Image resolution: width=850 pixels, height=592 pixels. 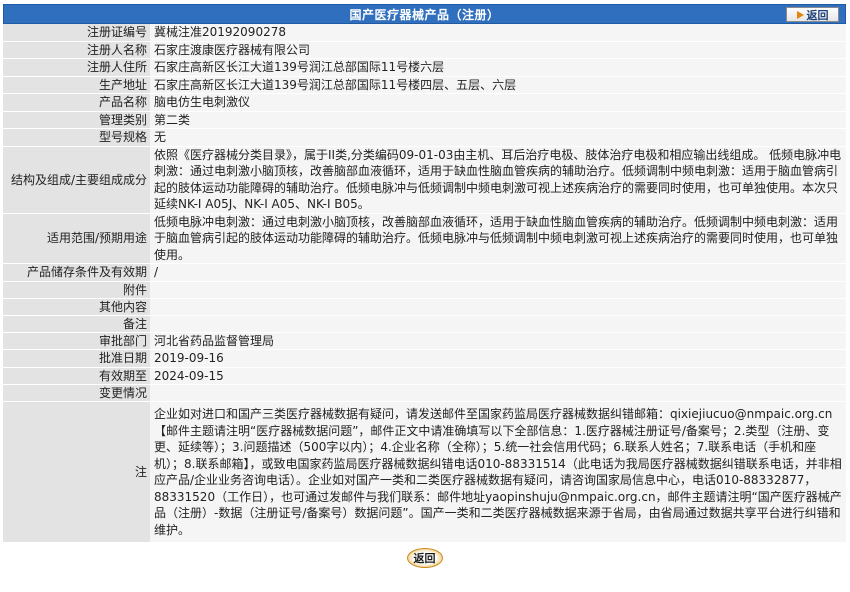 What do you see at coordinates (76, 307) in the screenshot?
I see `row-label: 其他内容` at bounding box center [76, 307].